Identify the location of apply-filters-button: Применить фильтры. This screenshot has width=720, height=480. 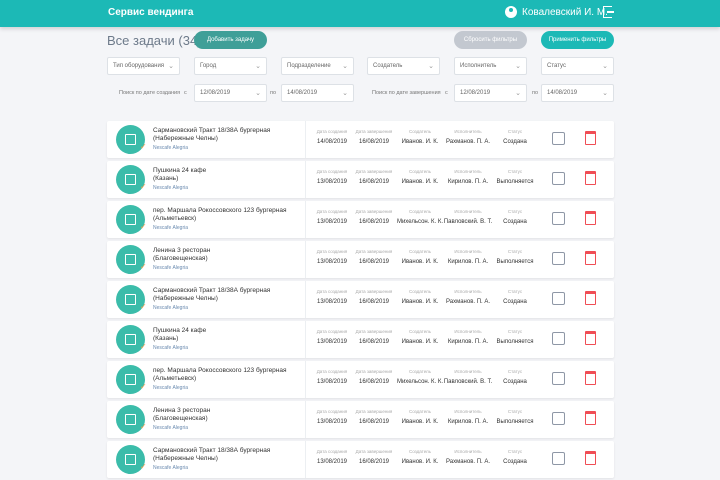
(577, 40).